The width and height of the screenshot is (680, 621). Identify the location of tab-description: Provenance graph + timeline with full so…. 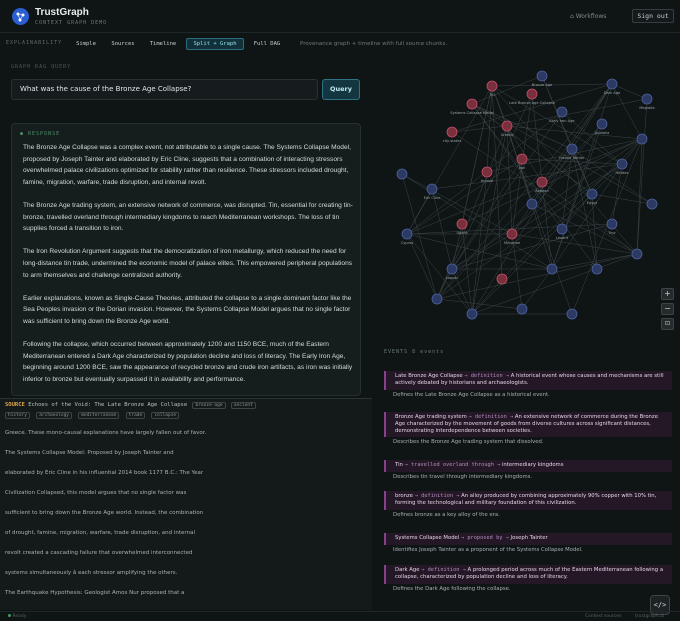
(374, 44).